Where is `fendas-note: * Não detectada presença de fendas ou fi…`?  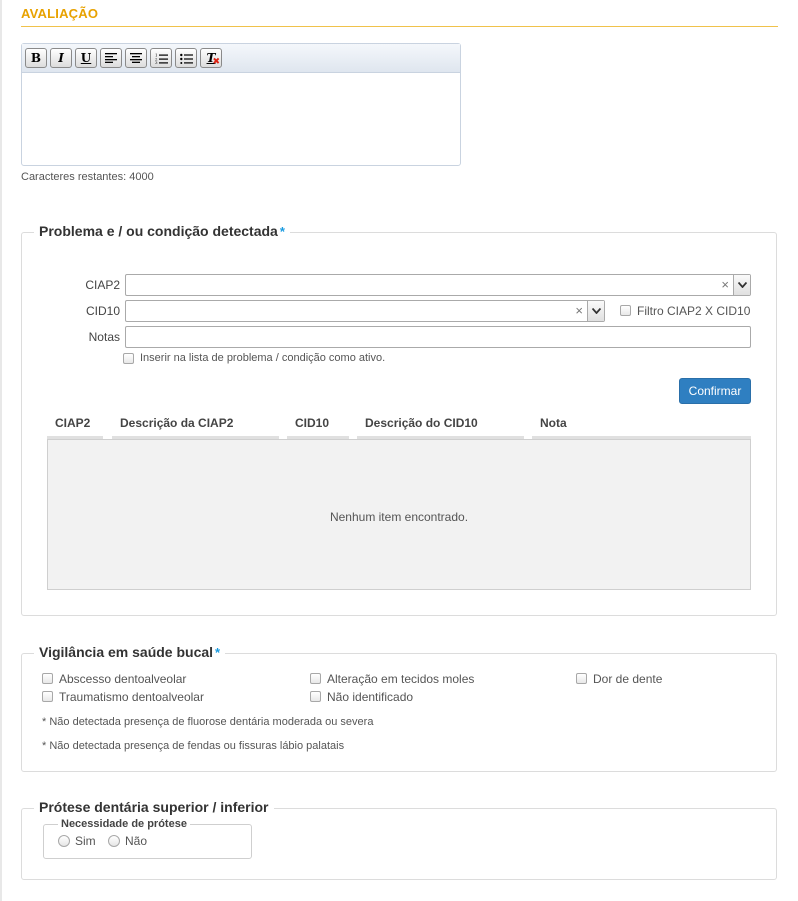
fendas-note: * Não detectada presença de fendas ou fi… is located at coordinates (193, 746).